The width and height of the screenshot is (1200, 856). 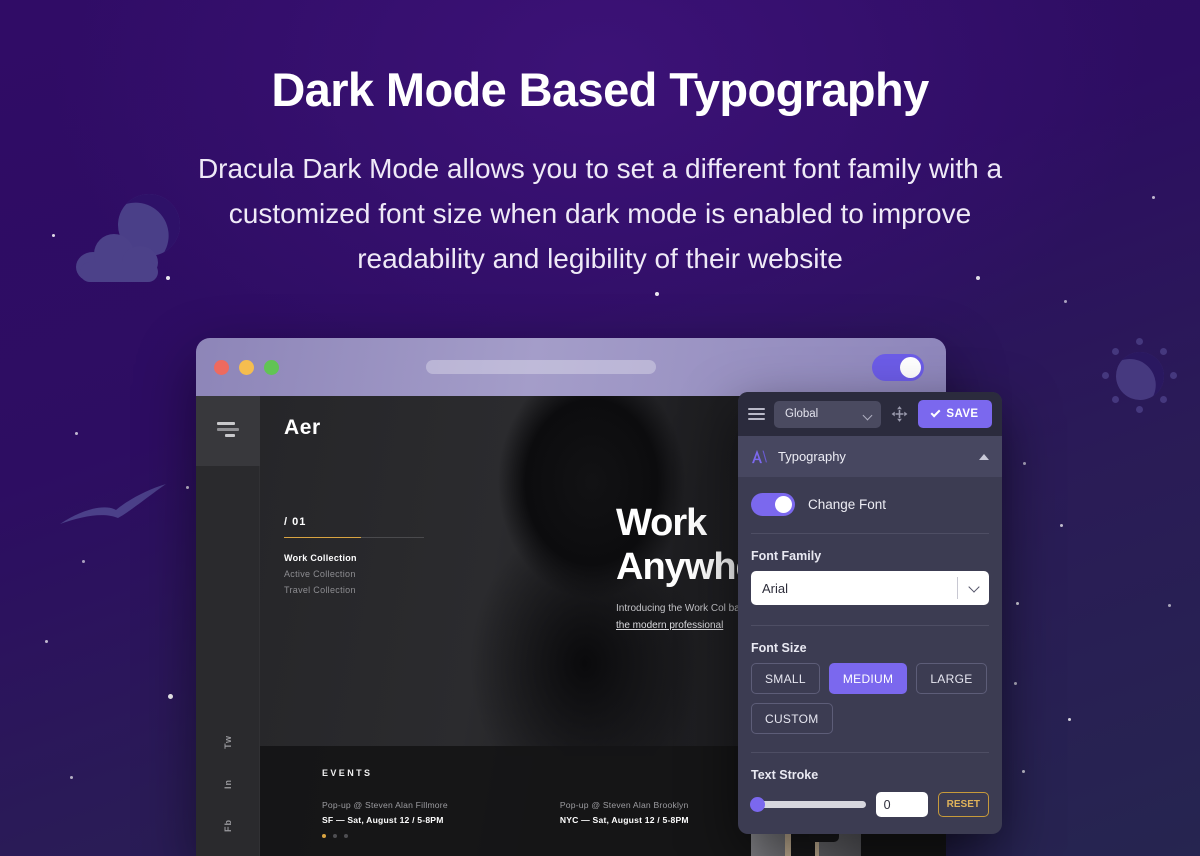 What do you see at coordinates (671, 608) in the screenshot?
I see `hero-copy-line1: Introducing the Work Col` at bounding box center [671, 608].